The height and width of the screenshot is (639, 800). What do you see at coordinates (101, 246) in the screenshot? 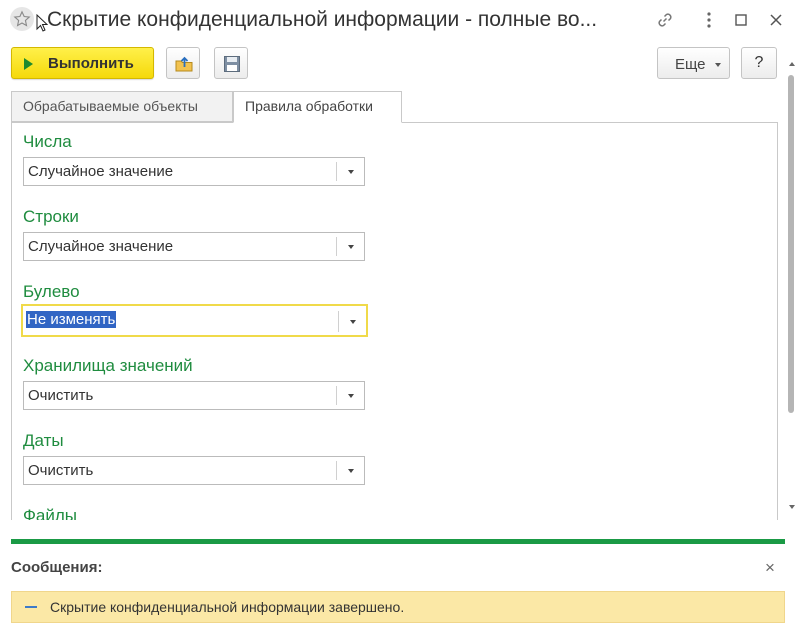
I see `strings-select-value: Случайное значение` at bounding box center [101, 246].